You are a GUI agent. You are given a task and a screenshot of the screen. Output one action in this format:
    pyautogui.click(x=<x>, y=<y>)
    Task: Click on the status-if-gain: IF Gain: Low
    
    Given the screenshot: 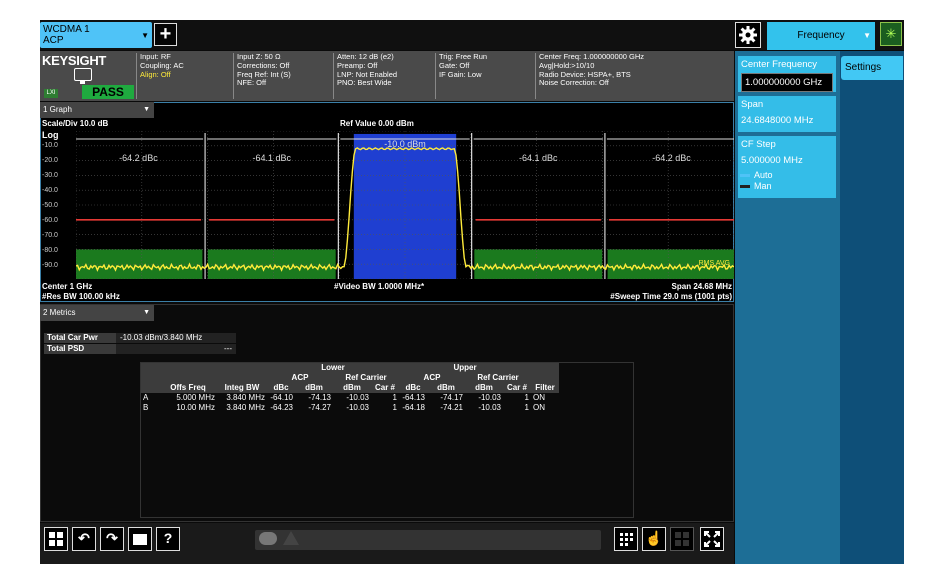 What is the action you would take?
    pyautogui.click(x=460, y=74)
    